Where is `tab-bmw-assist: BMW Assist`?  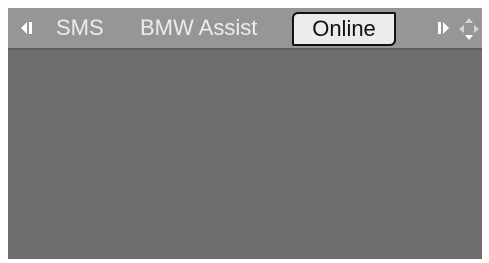
tab-bmw-assist: BMW Assist is located at coordinates (198, 28).